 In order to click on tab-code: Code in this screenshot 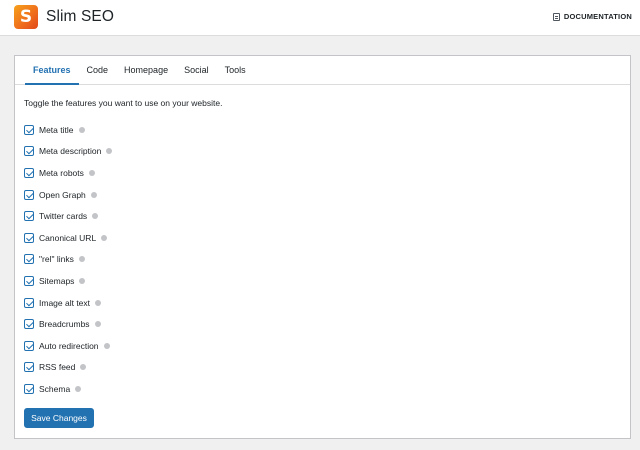, I will do `click(98, 70)`.